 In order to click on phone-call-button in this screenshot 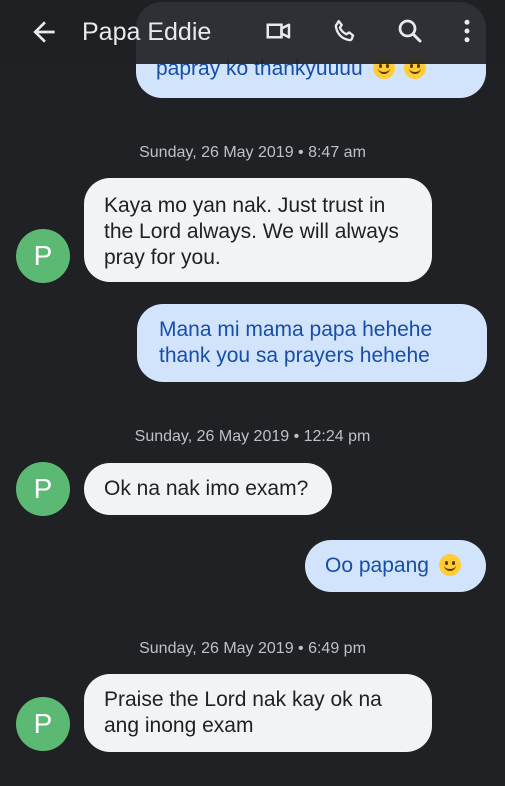, I will do `click(345, 31)`.